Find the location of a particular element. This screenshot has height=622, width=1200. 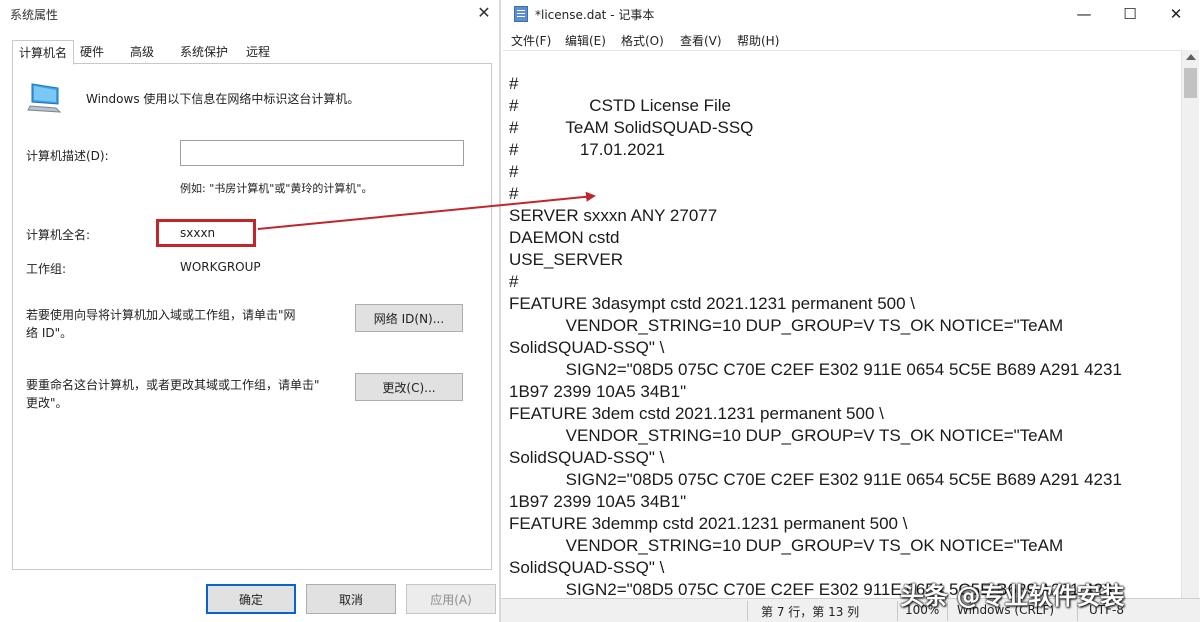

tab-strip: 计算机名 硬件 高级 系统保护 远程 is located at coordinates (252, 52).